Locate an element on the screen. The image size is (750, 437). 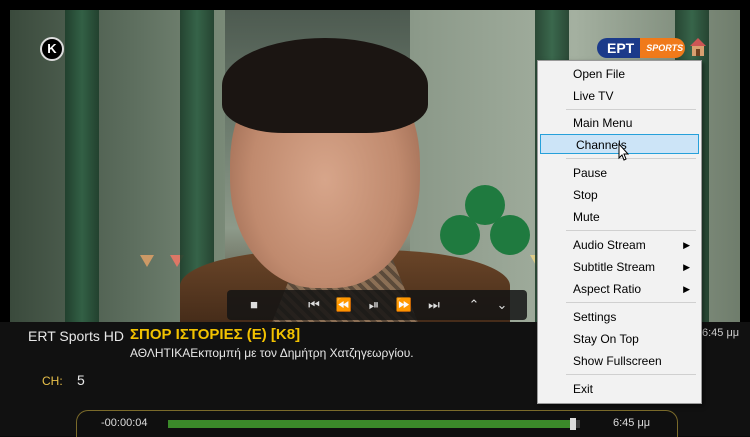
menu-item-open-file: Open File is located at coordinates (618, 74).